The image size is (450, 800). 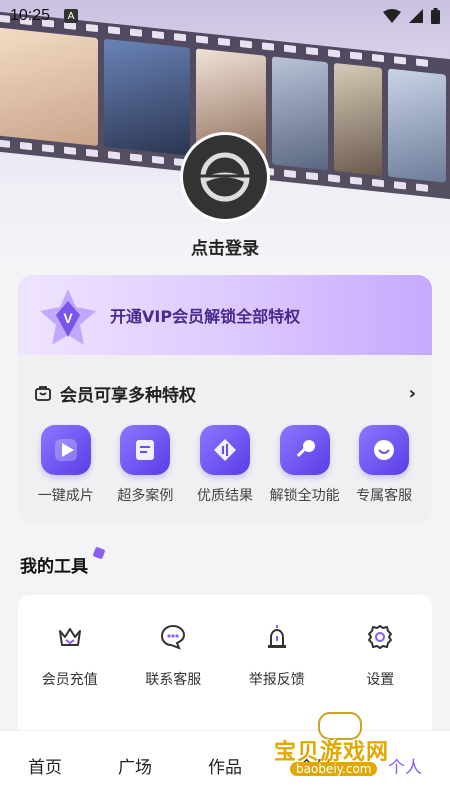 I want to click on tool-item-recharge: 会员充值, so click(x=70, y=684).